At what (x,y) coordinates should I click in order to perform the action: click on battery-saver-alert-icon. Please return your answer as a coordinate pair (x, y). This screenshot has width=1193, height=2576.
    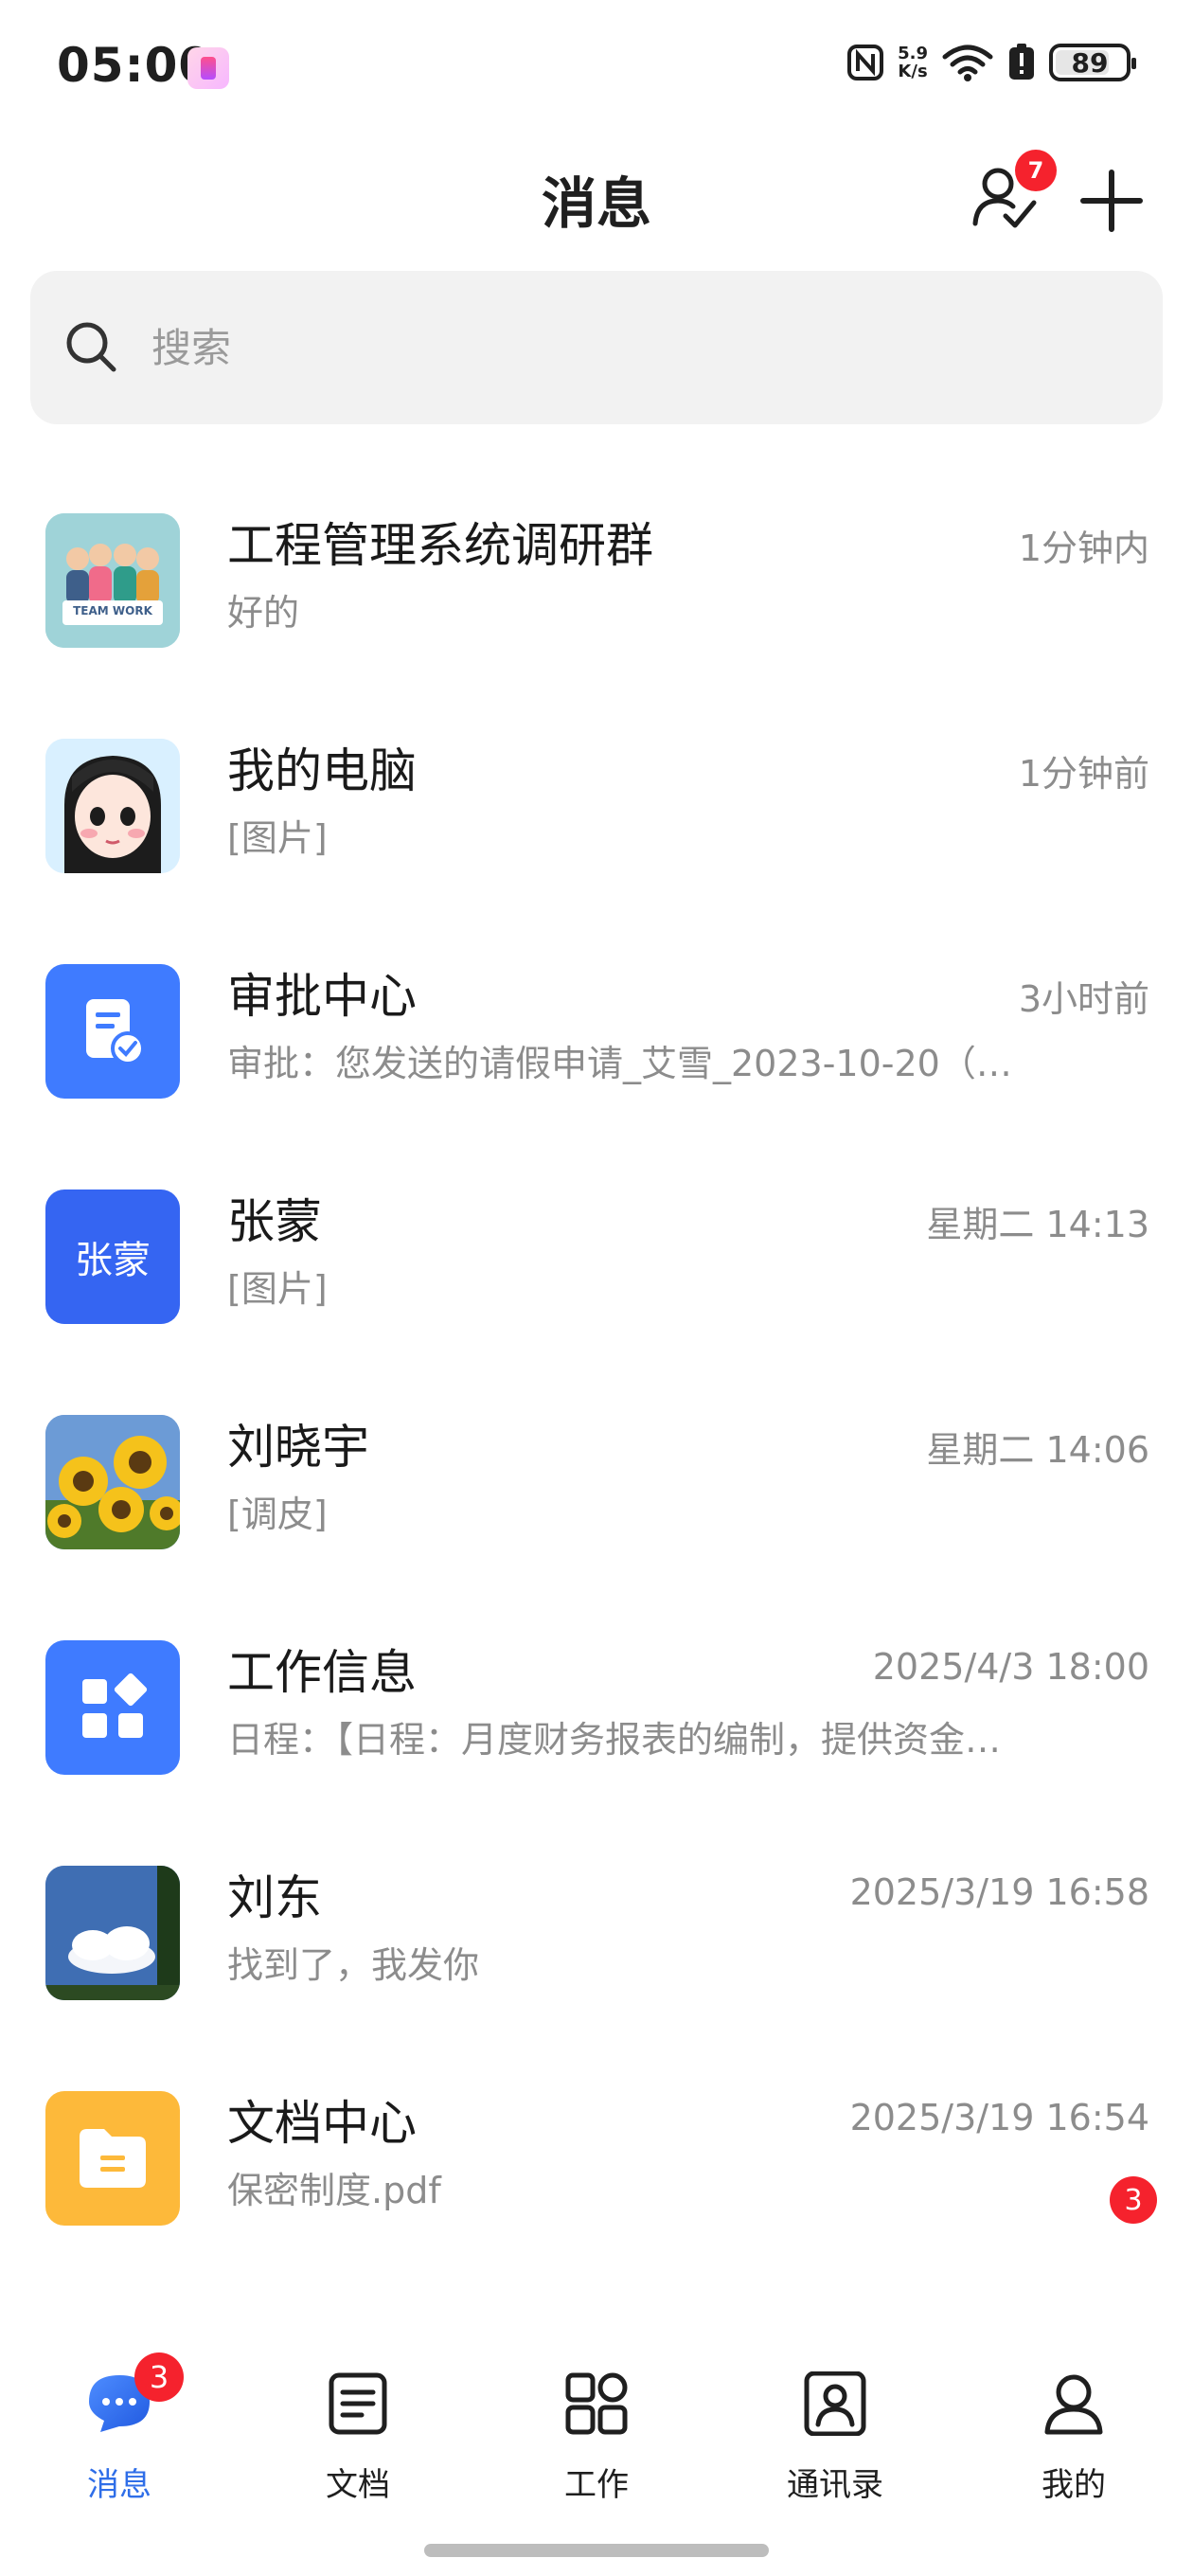
    Looking at the image, I should click on (1021, 62).